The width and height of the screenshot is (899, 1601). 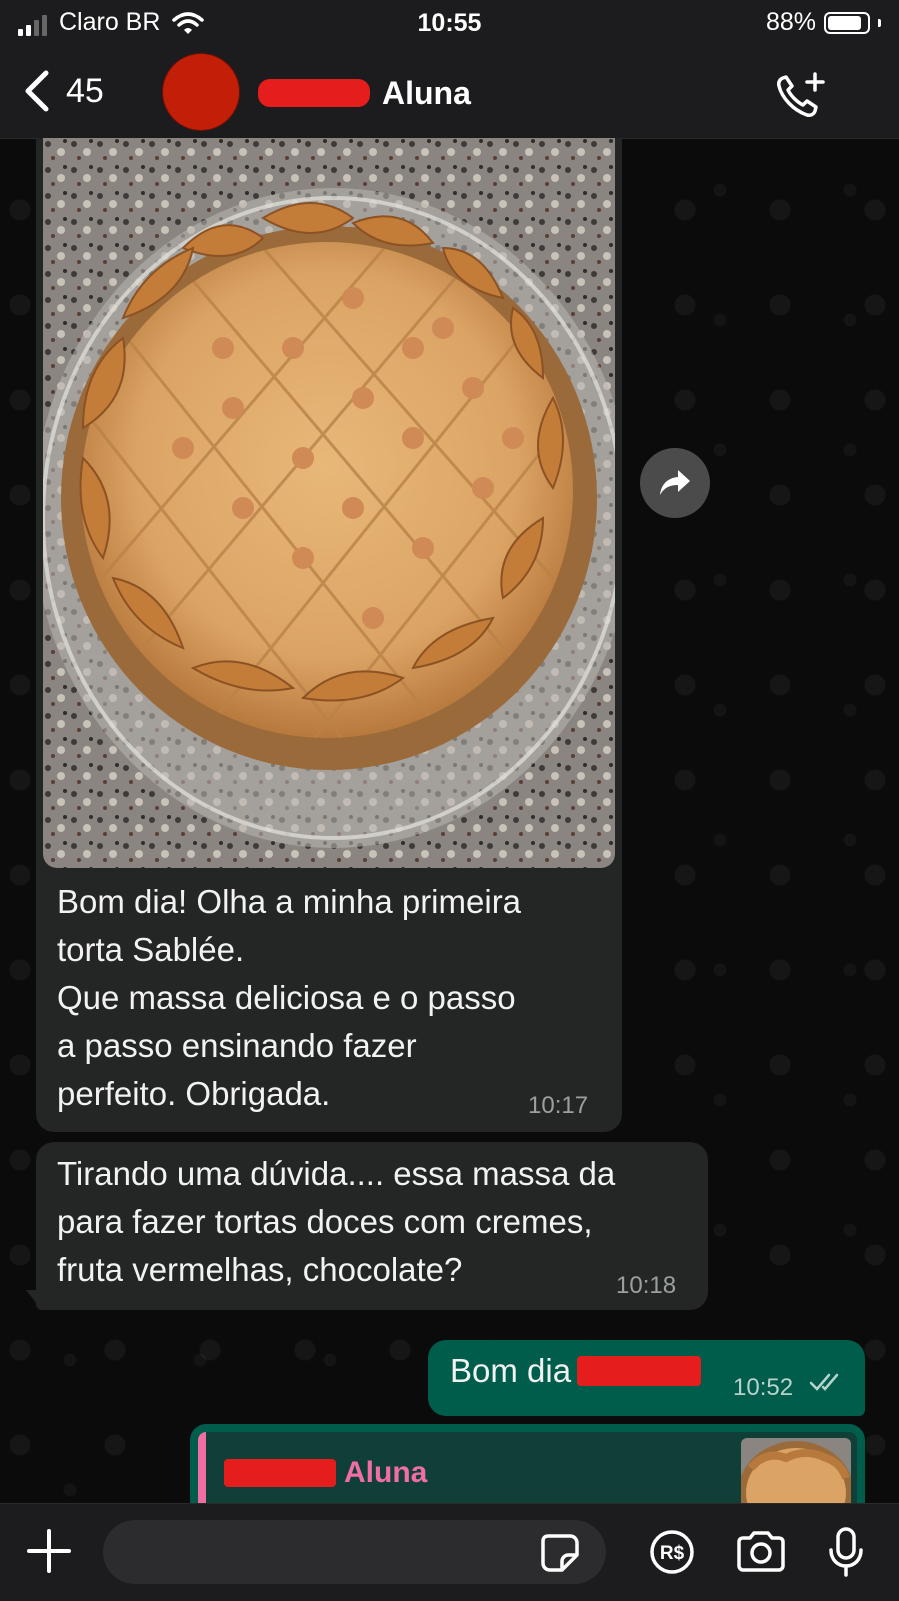 I want to click on message-input-bar: R$, so click(x=449, y=1552).